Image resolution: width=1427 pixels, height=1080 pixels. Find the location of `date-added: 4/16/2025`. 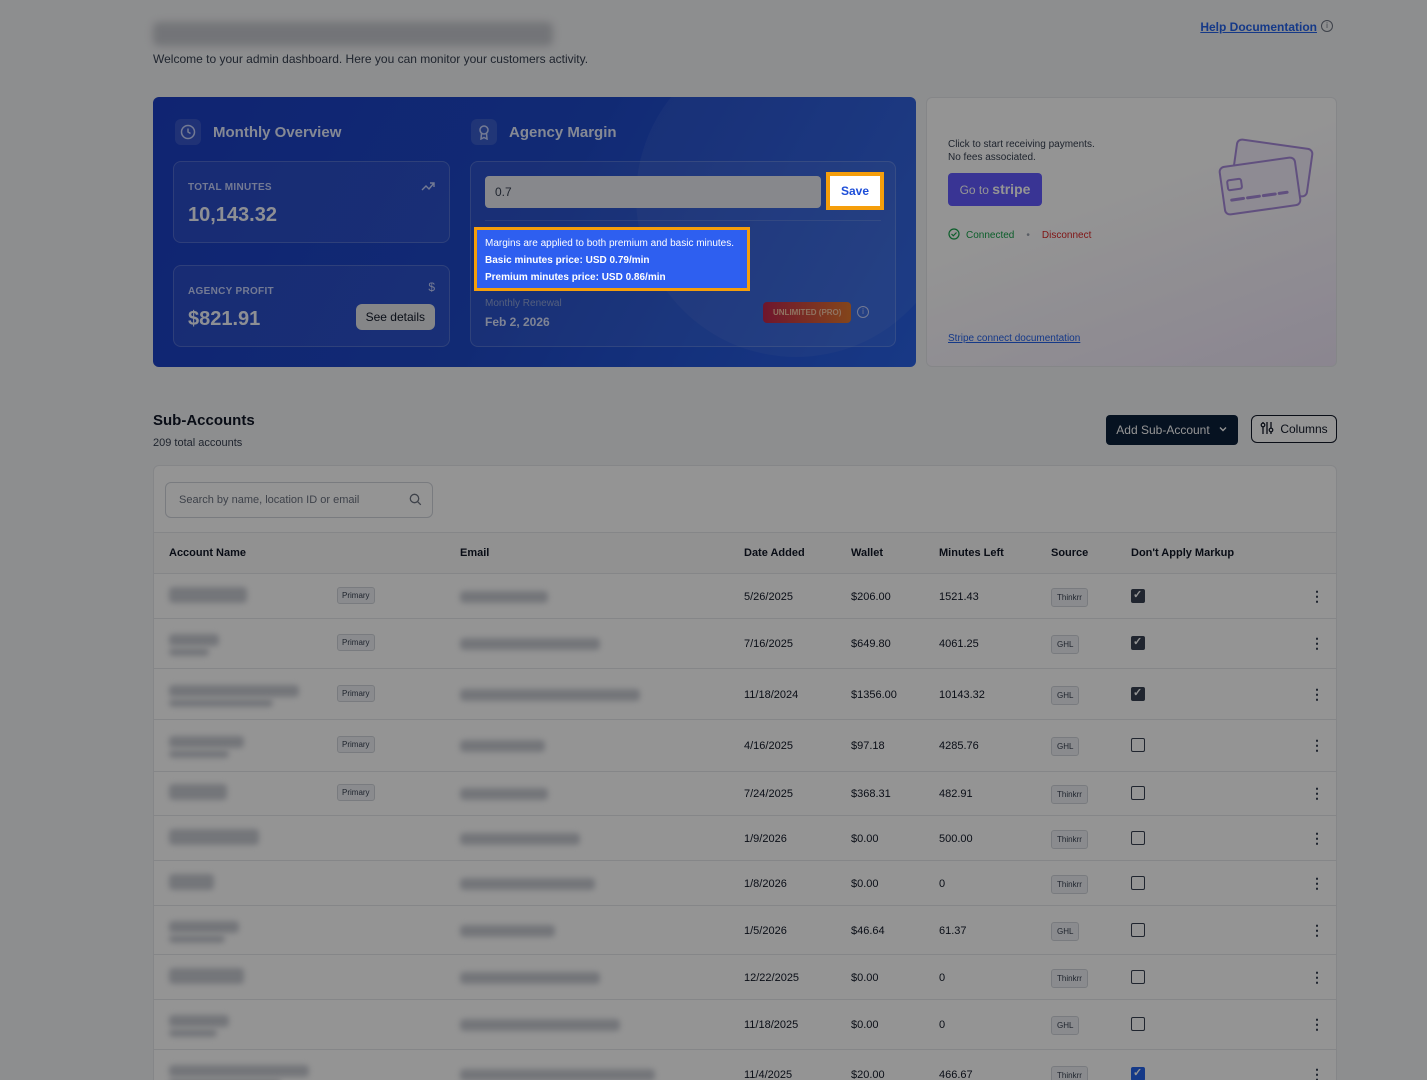

date-added: 4/16/2025 is located at coordinates (768, 746).